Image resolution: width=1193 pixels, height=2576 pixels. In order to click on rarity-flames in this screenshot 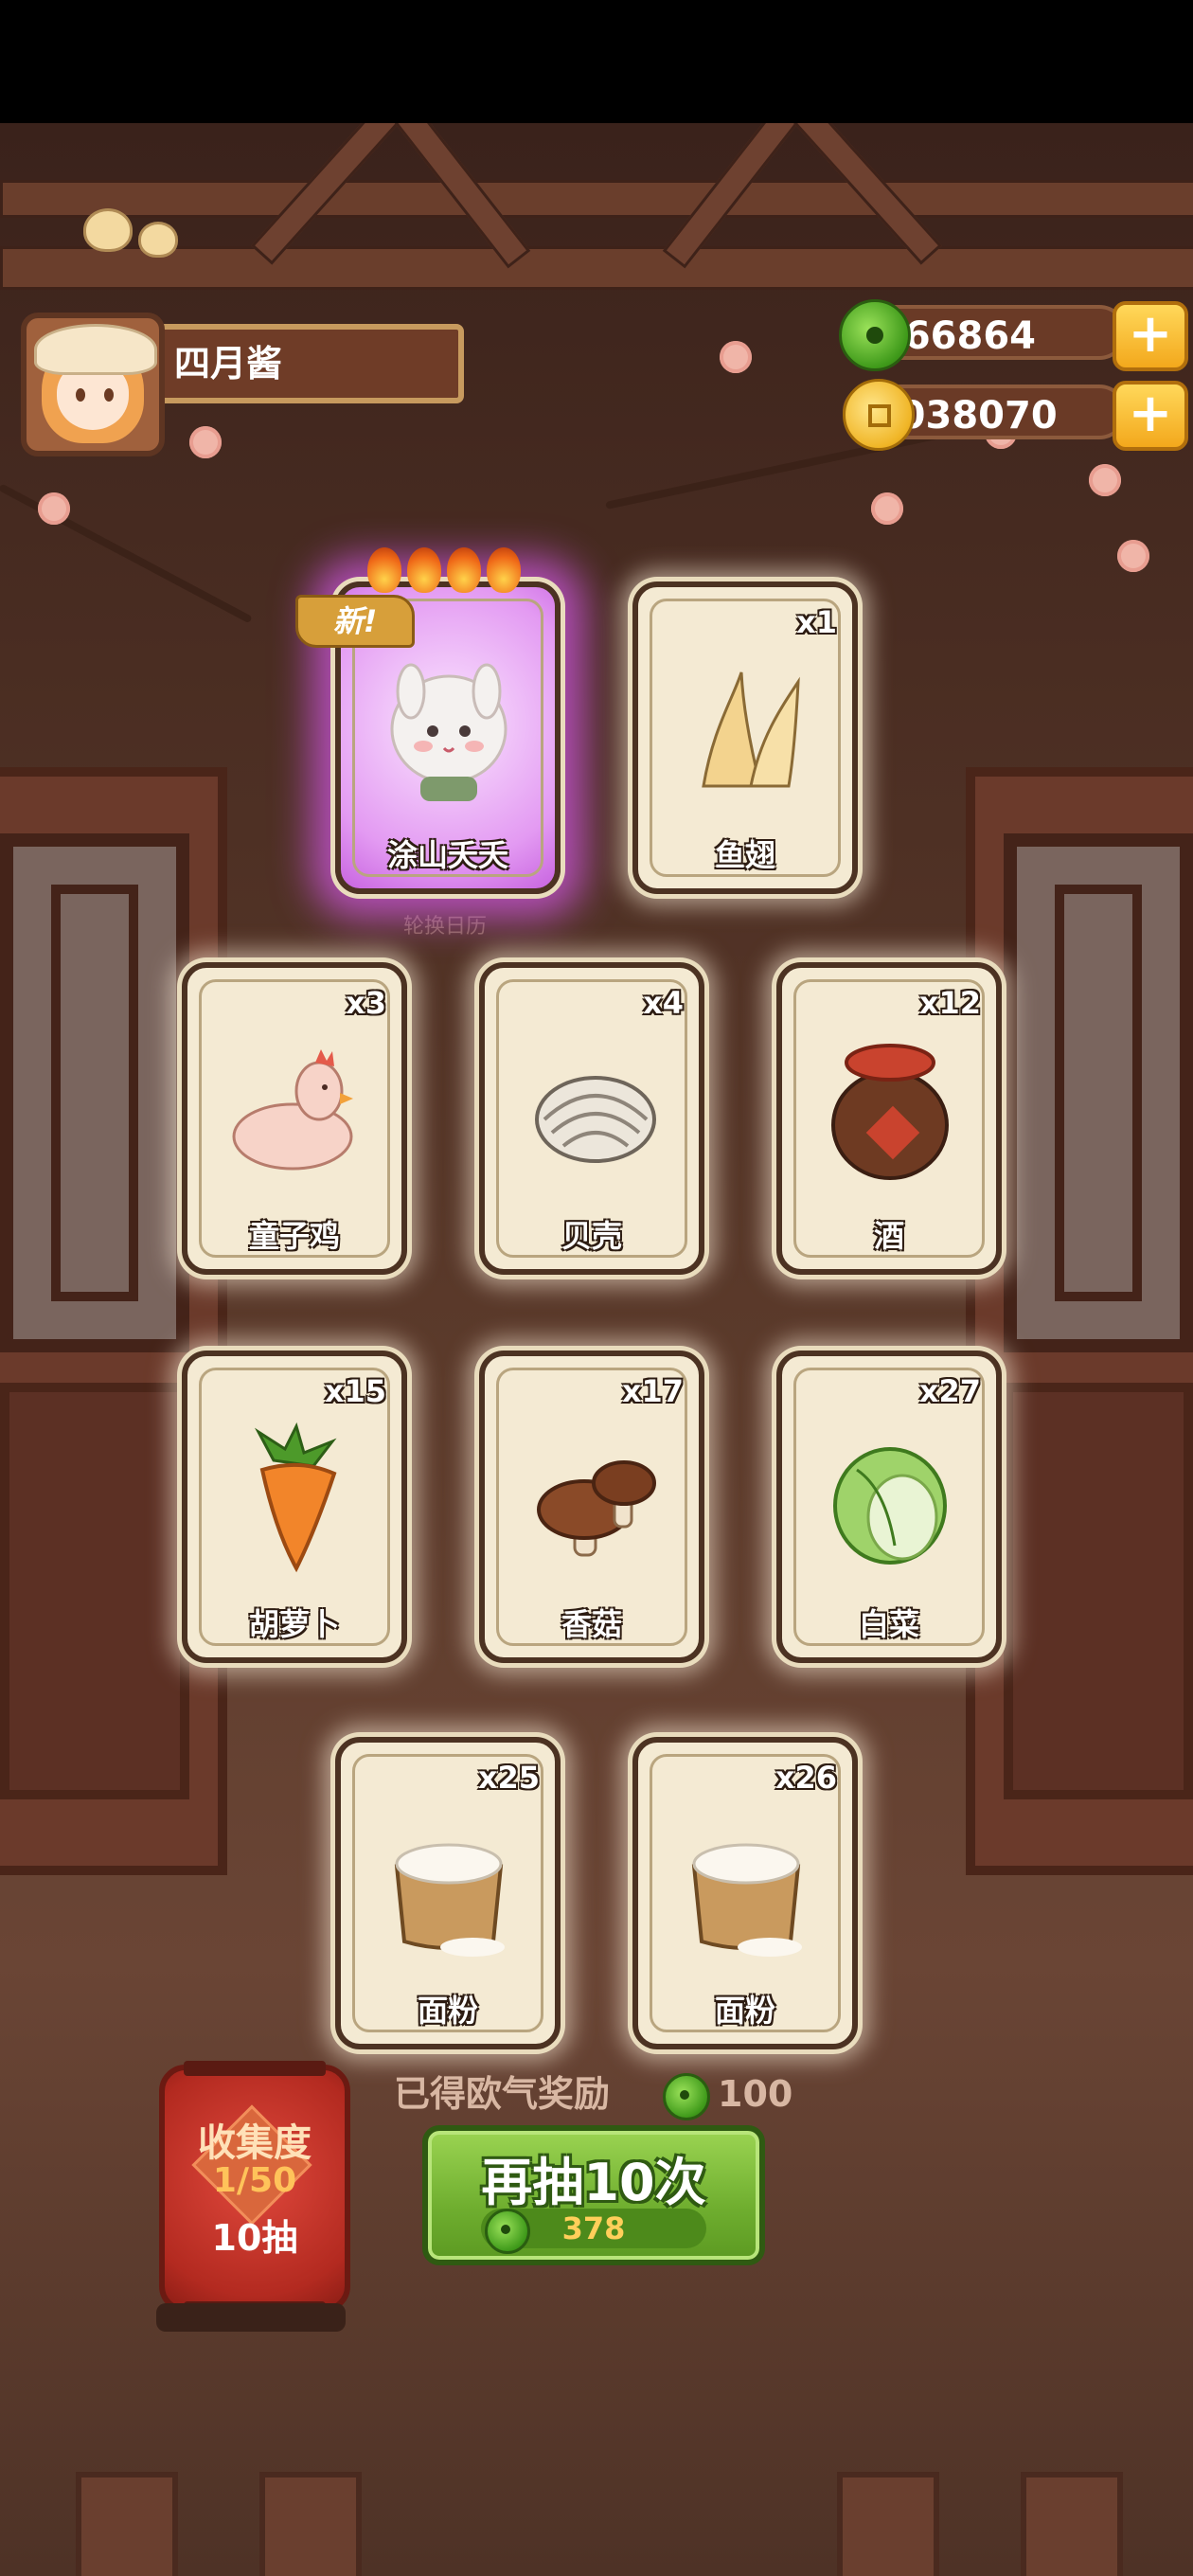, I will do `click(447, 571)`.